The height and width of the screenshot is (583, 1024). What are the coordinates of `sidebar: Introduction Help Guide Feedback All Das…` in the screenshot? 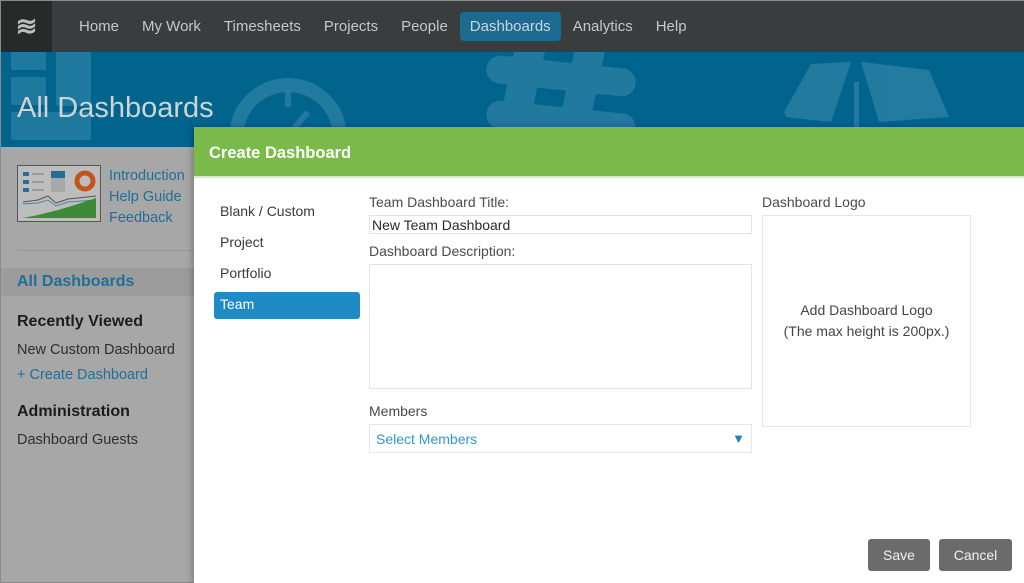 It's located at (97, 365).